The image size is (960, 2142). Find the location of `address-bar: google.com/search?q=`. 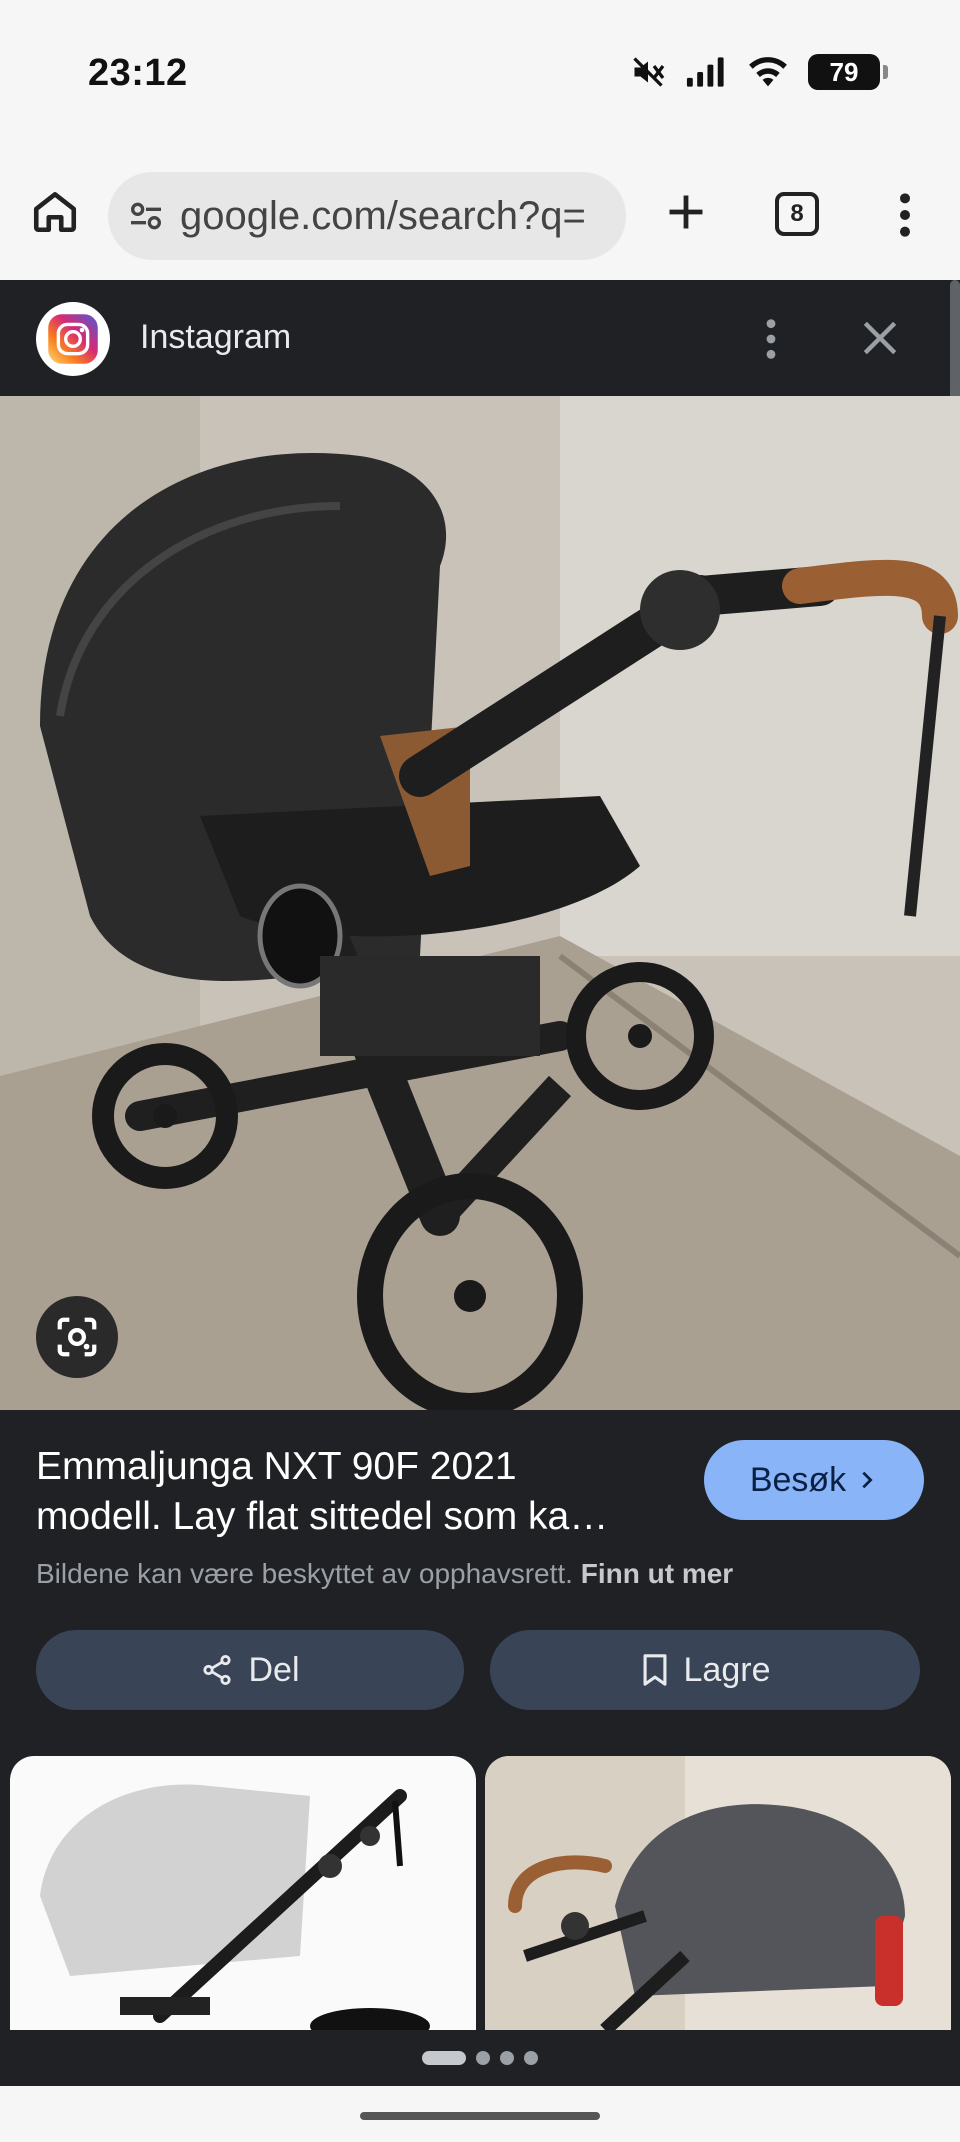

address-bar: google.com/search?q= is located at coordinates (367, 216).